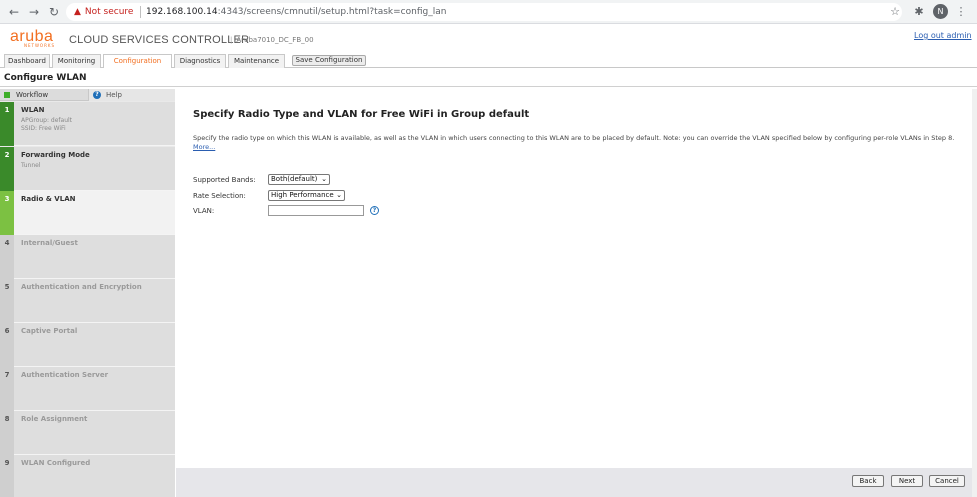 This screenshot has height=497, width=977. Describe the element at coordinates (56, 463) in the screenshot. I see `step-name: WLAN Configured` at that location.